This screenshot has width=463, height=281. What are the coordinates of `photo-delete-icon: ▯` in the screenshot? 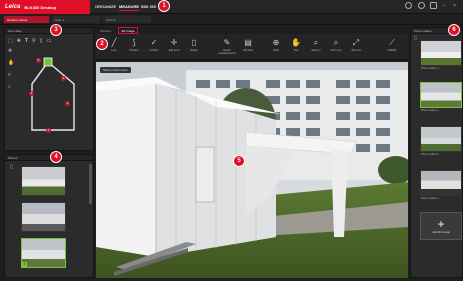 It's located at (11, 167).